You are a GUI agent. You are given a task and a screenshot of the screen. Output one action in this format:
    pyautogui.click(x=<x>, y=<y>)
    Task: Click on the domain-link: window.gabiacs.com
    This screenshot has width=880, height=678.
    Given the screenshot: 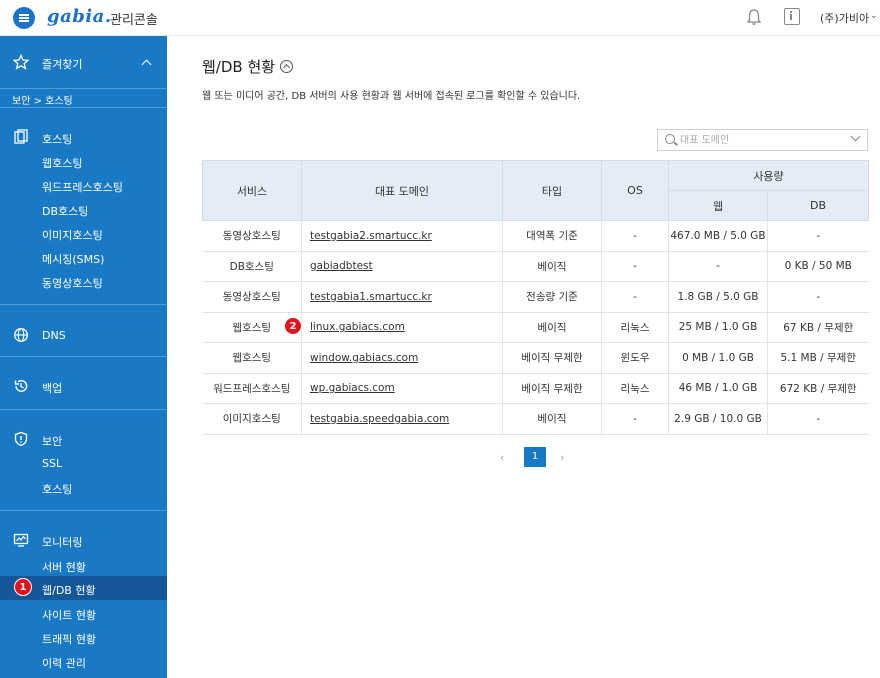 What is the action you would take?
    pyautogui.click(x=364, y=358)
    